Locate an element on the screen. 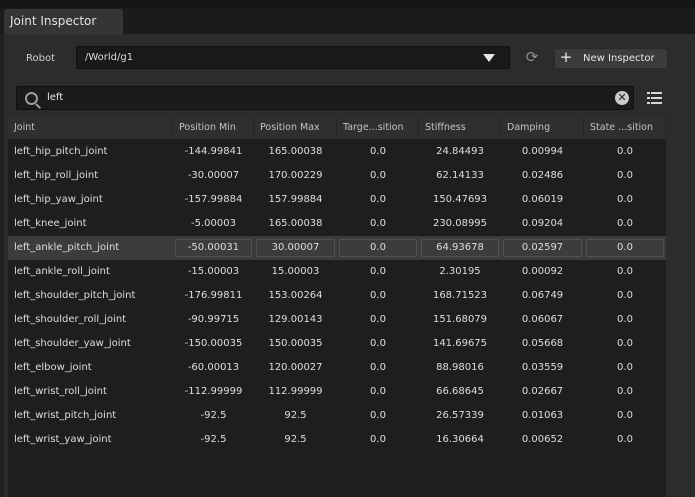  value-cell: -15.00003 is located at coordinates (213, 272).